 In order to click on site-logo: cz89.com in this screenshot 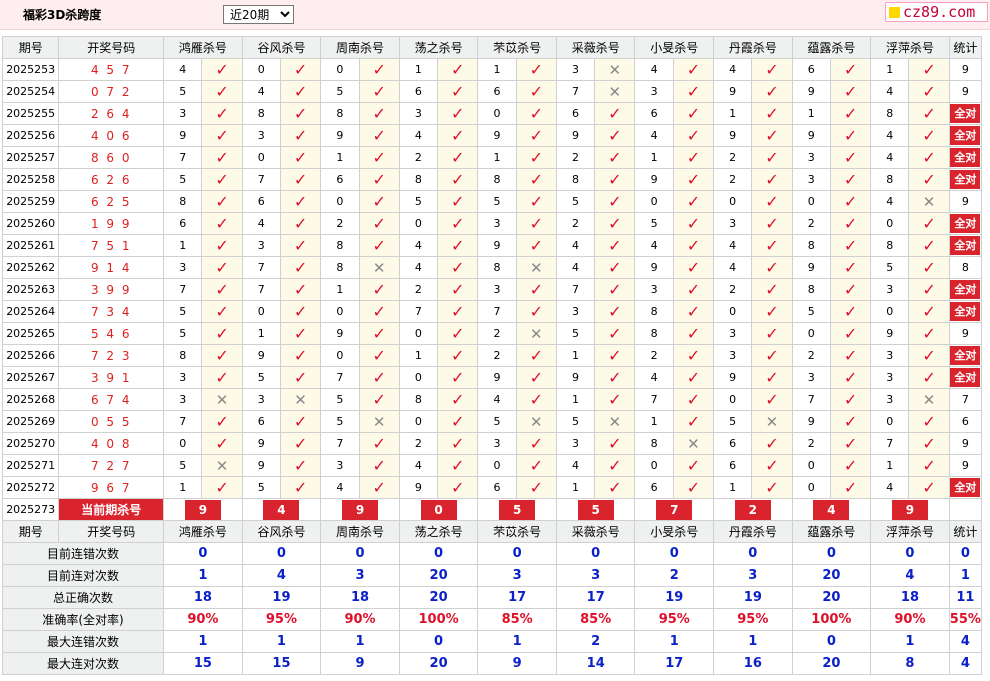, I will do `click(936, 12)`.